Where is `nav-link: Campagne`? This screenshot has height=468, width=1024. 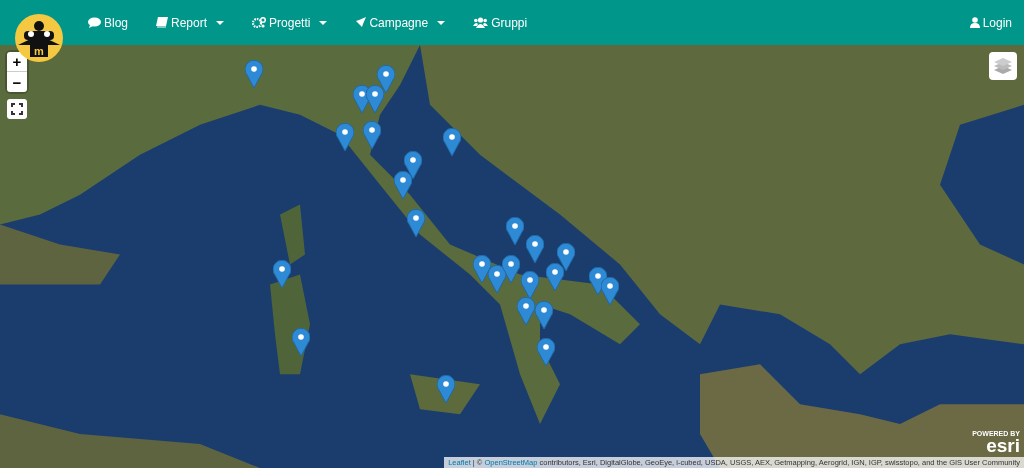 nav-link: Campagne is located at coordinates (400, 22).